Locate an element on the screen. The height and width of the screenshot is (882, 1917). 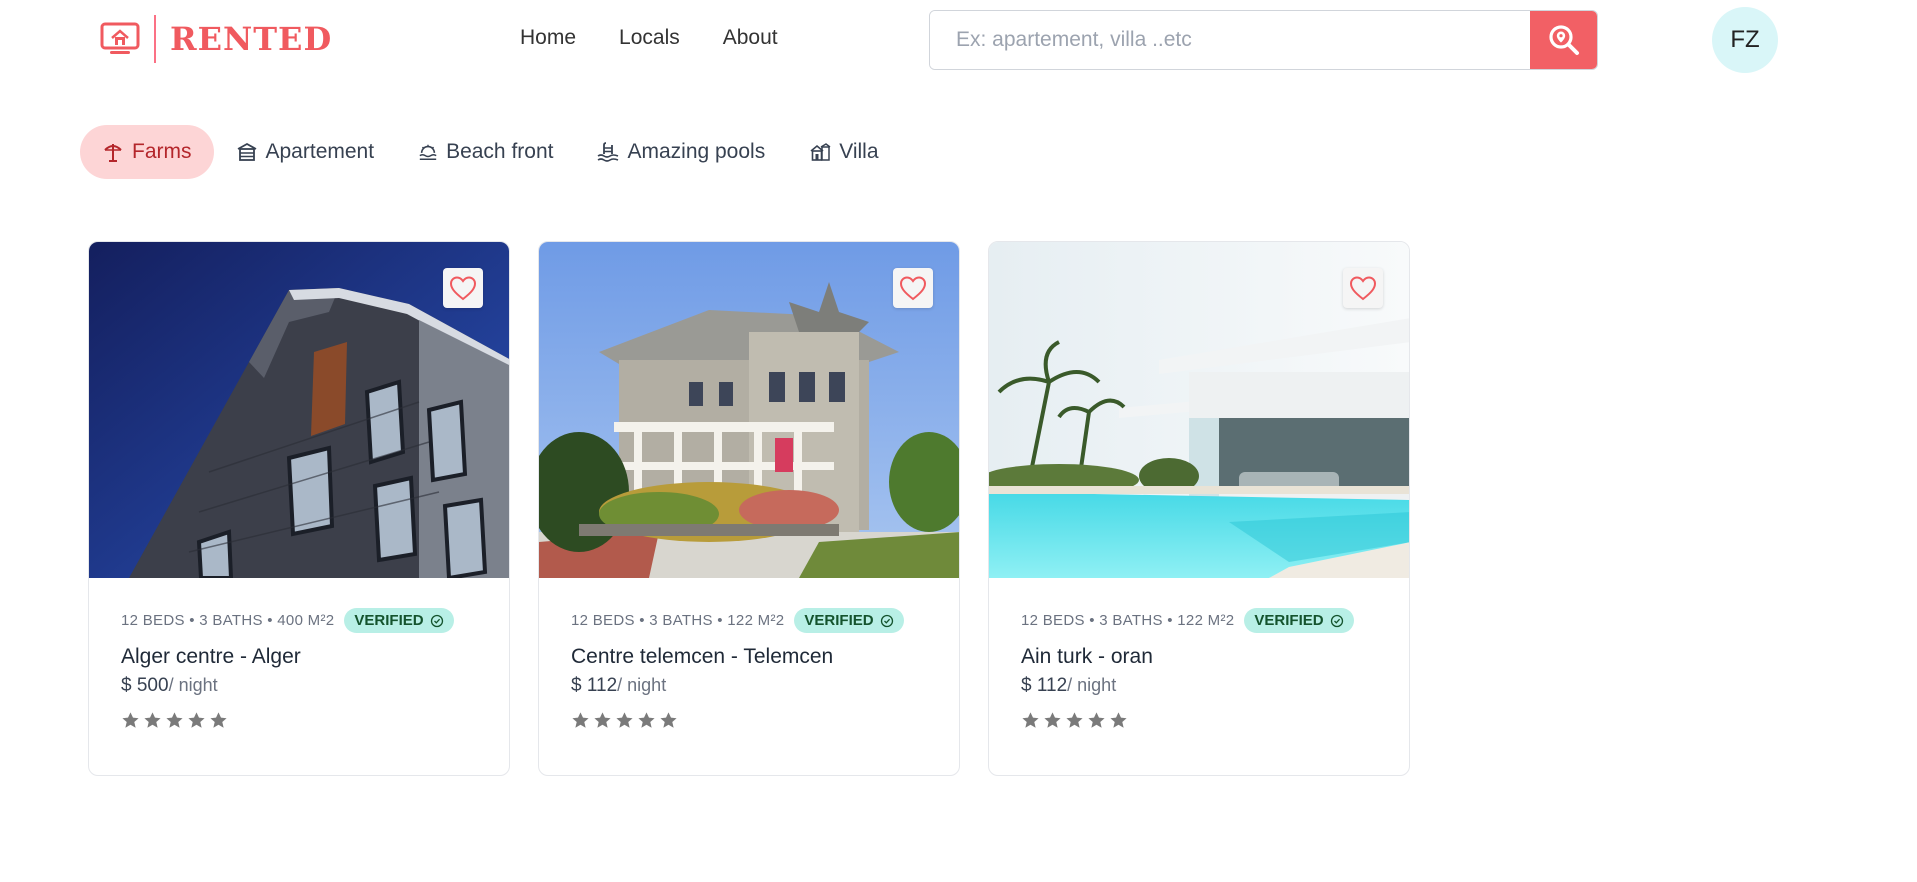
brand-name: RENTED is located at coordinates (251, 39).